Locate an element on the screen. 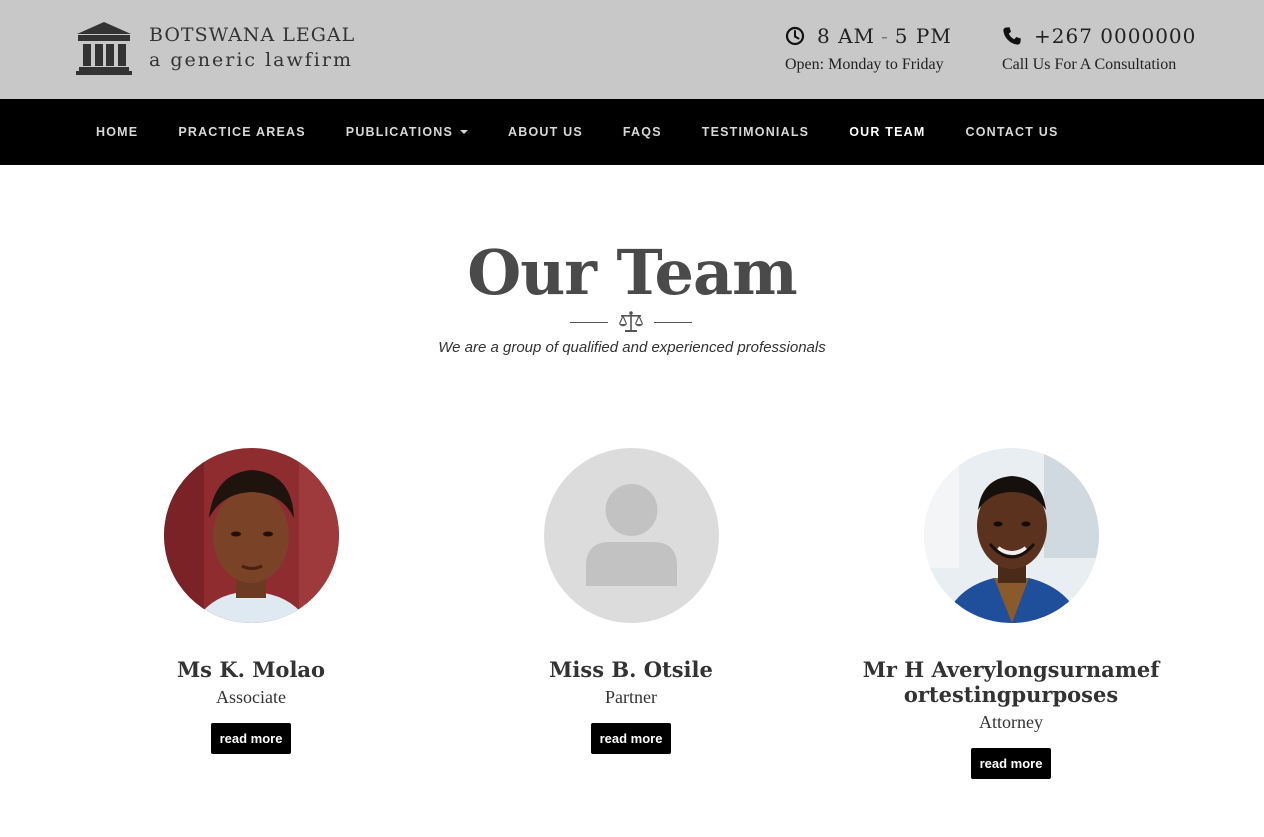 The width and height of the screenshot is (1264, 837). page-title: Our Team is located at coordinates (632, 272).